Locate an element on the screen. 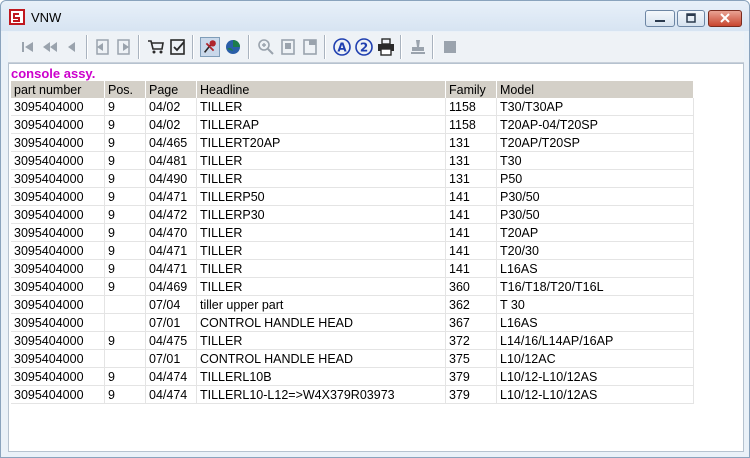 The image size is (750, 458). table-row: 3095404000 9 04/481 TILLER 131 T30 is located at coordinates (352, 160).